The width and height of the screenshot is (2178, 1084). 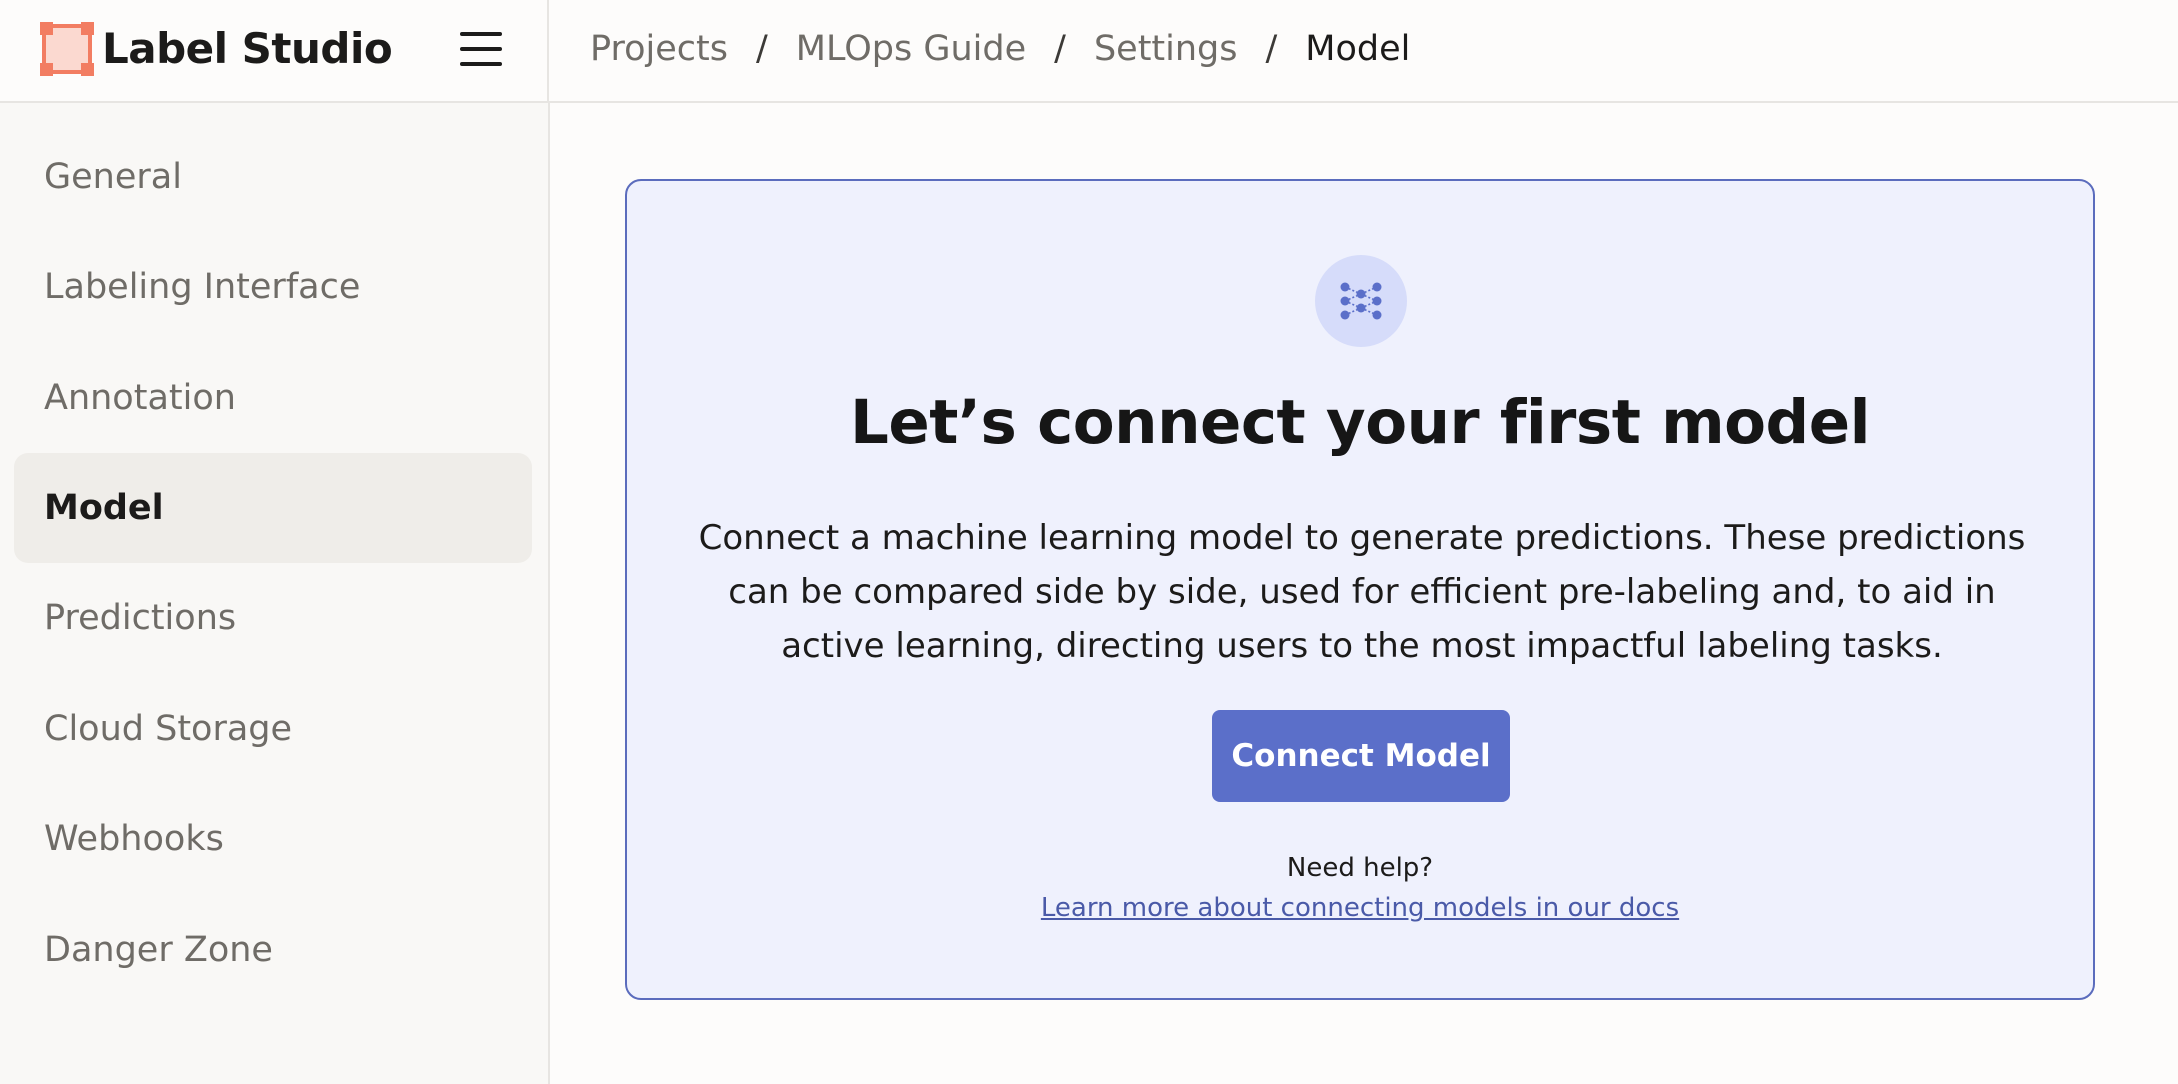 I want to click on sidebar-item-cloud-storage: Cloud Storage, so click(x=273, y=729).